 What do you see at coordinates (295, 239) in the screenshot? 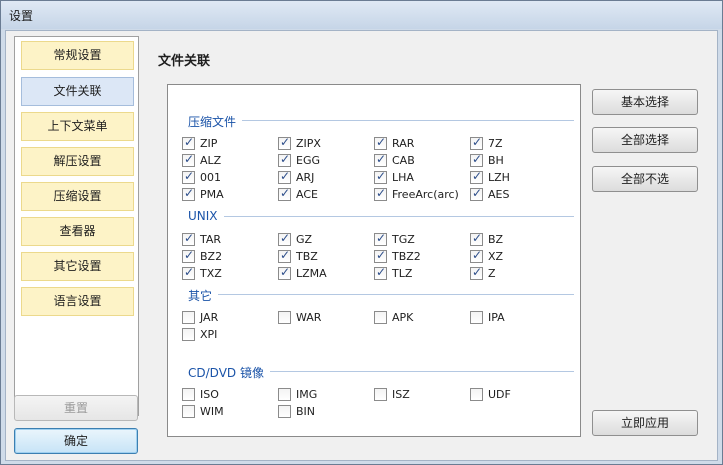
I see `checkbox-gz: GZ` at bounding box center [295, 239].